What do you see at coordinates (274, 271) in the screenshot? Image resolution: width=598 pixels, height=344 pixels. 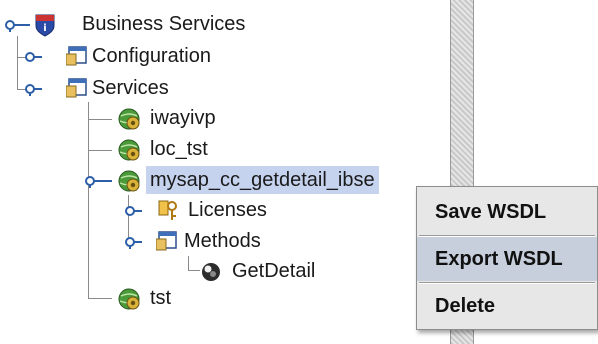 I see `tree-node-label: GetDetail` at bounding box center [274, 271].